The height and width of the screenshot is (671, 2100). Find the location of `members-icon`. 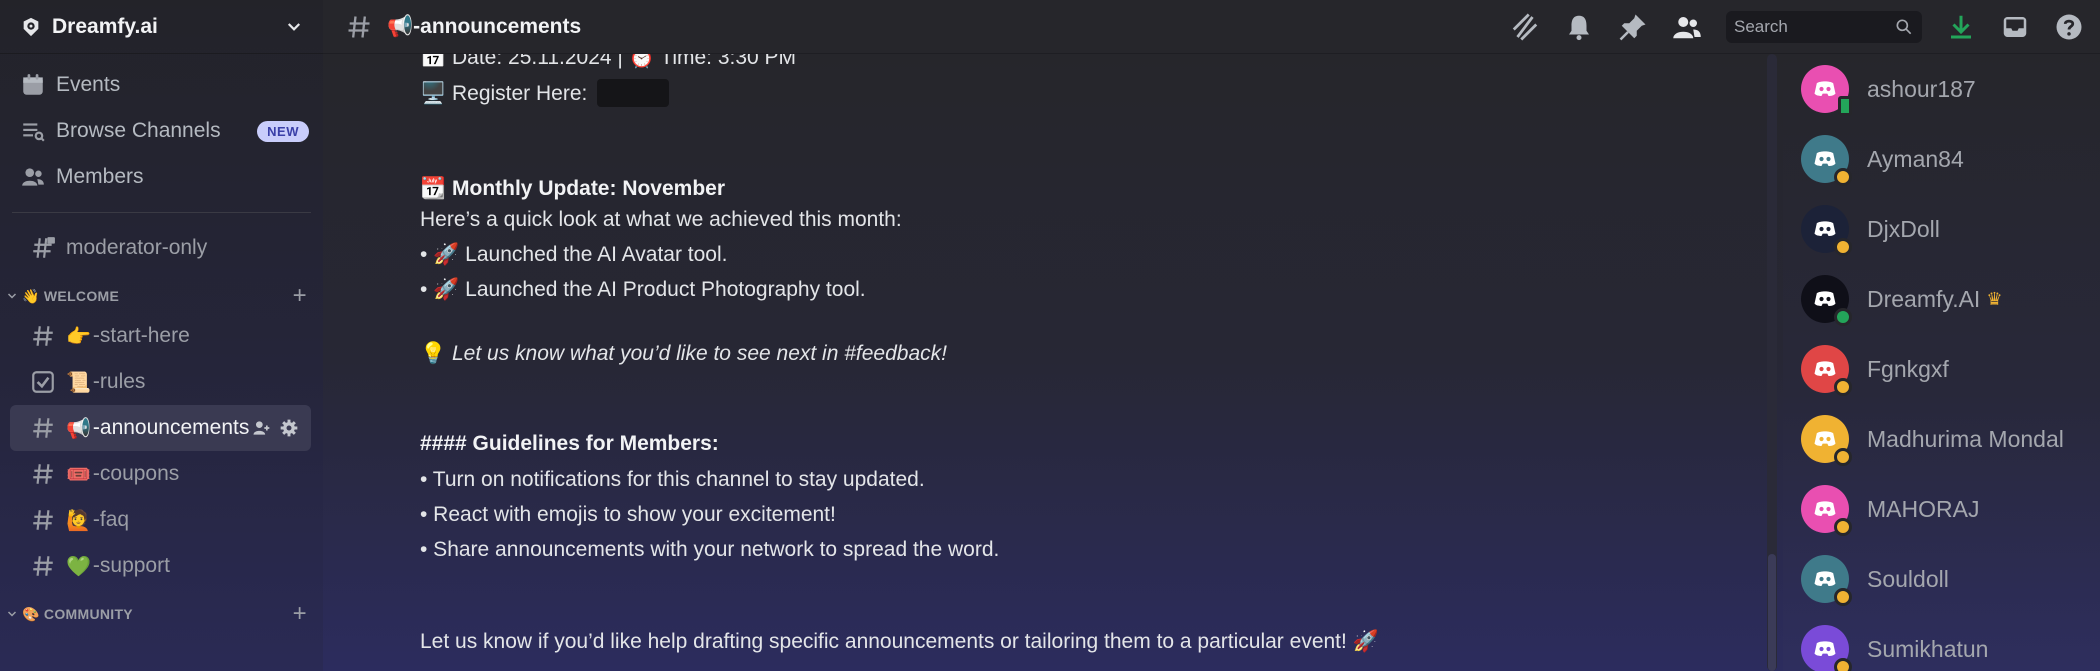

members-icon is located at coordinates (33, 177).